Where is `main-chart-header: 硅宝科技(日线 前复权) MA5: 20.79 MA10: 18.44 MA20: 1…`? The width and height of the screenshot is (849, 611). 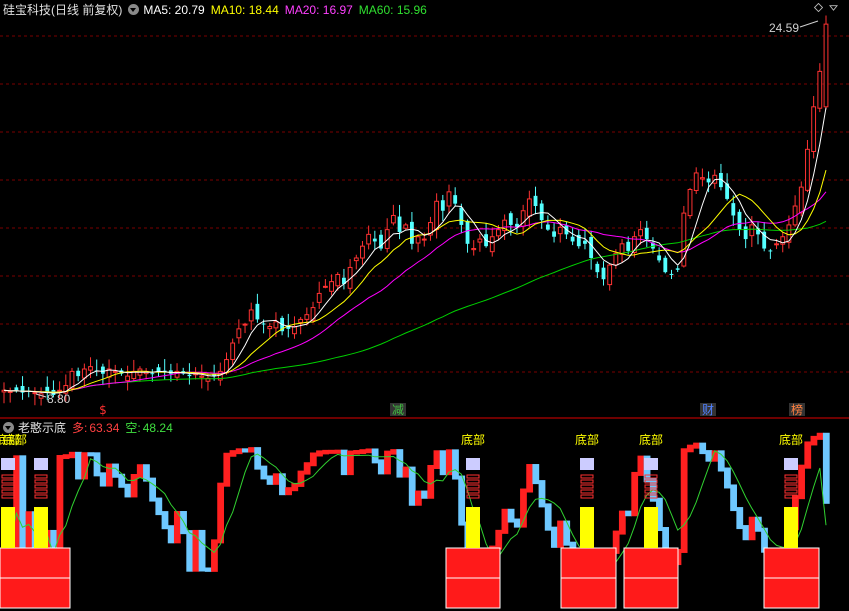
main-chart-header: 硅宝科技(日线 前复权) MA5: 20.79 MA10: 18.44 MA20: 1… is located at coordinates (218, 10).